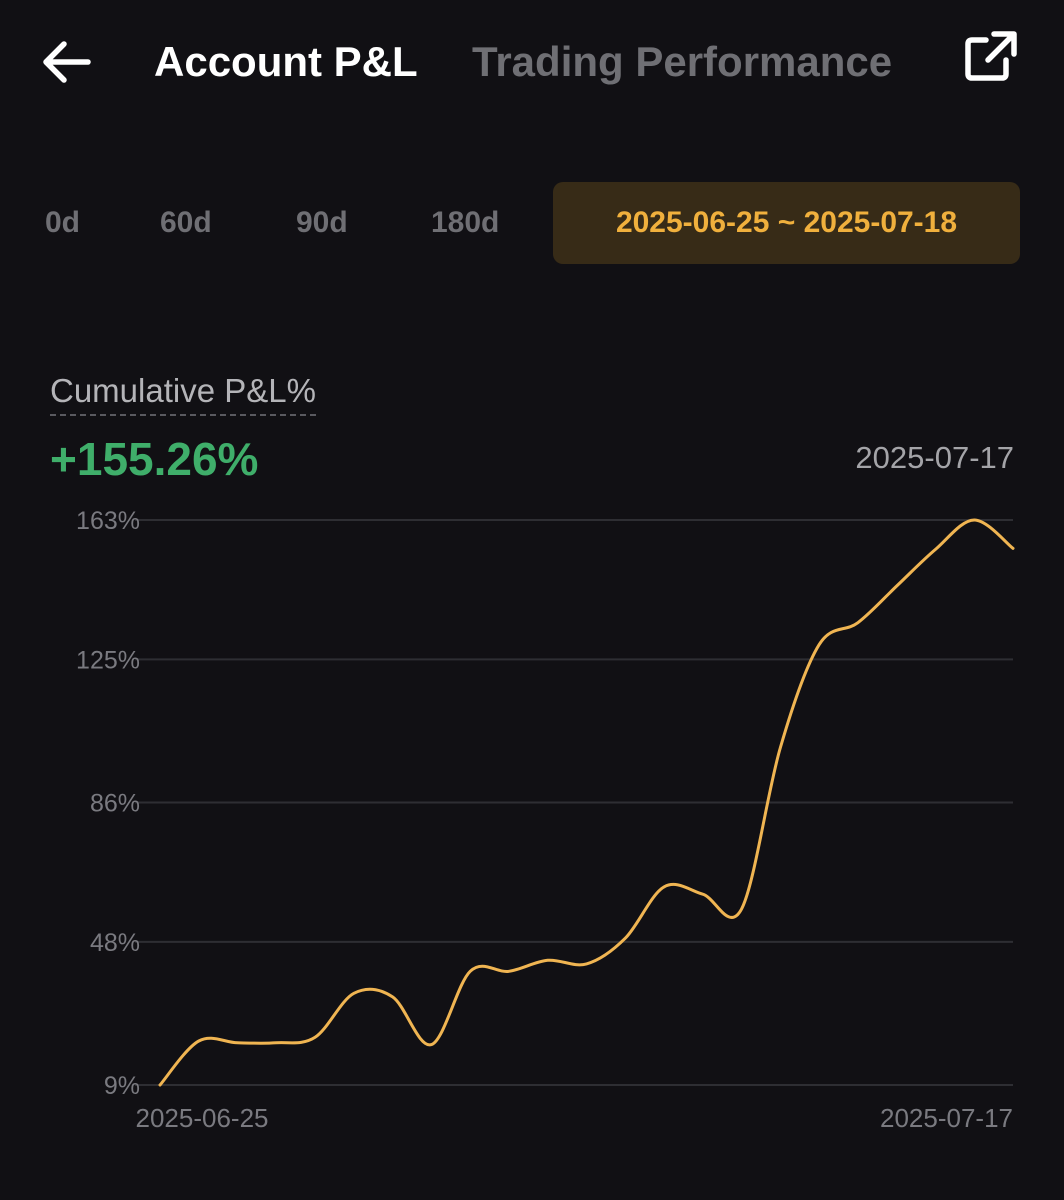 Image resolution: width=1064 pixels, height=1200 pixels. Describe the element at coordinates (183, 393) in the screenshot. I see `metric-label: Cumulative P&L%` at that location.